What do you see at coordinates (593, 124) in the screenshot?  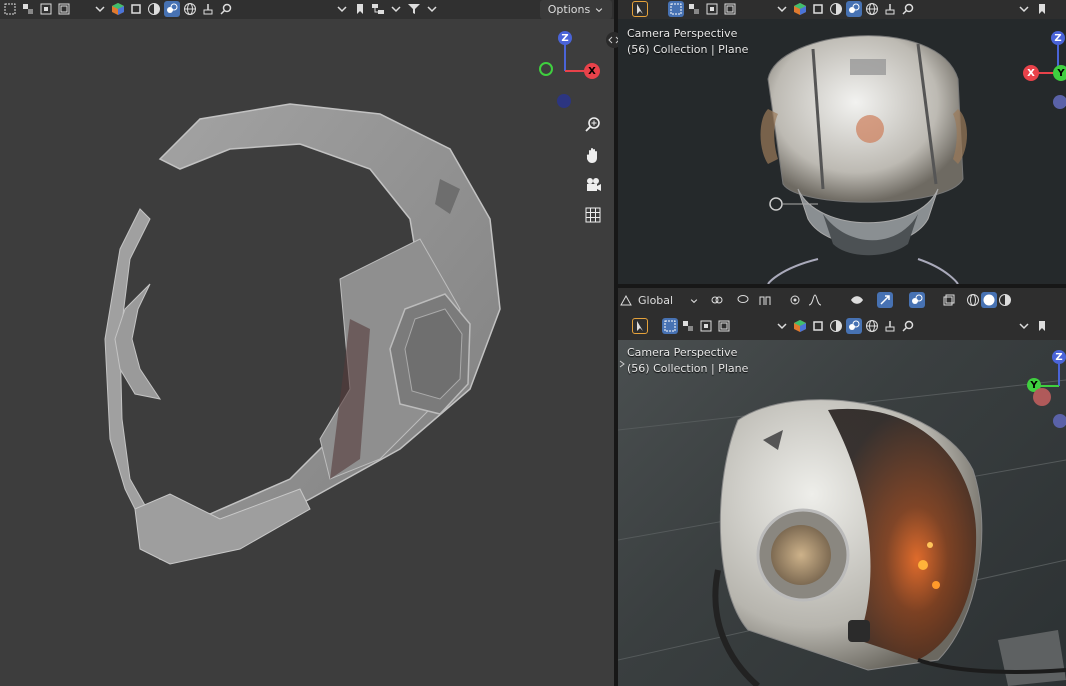 I see `zoom-button` at bounding box center [593, 124].